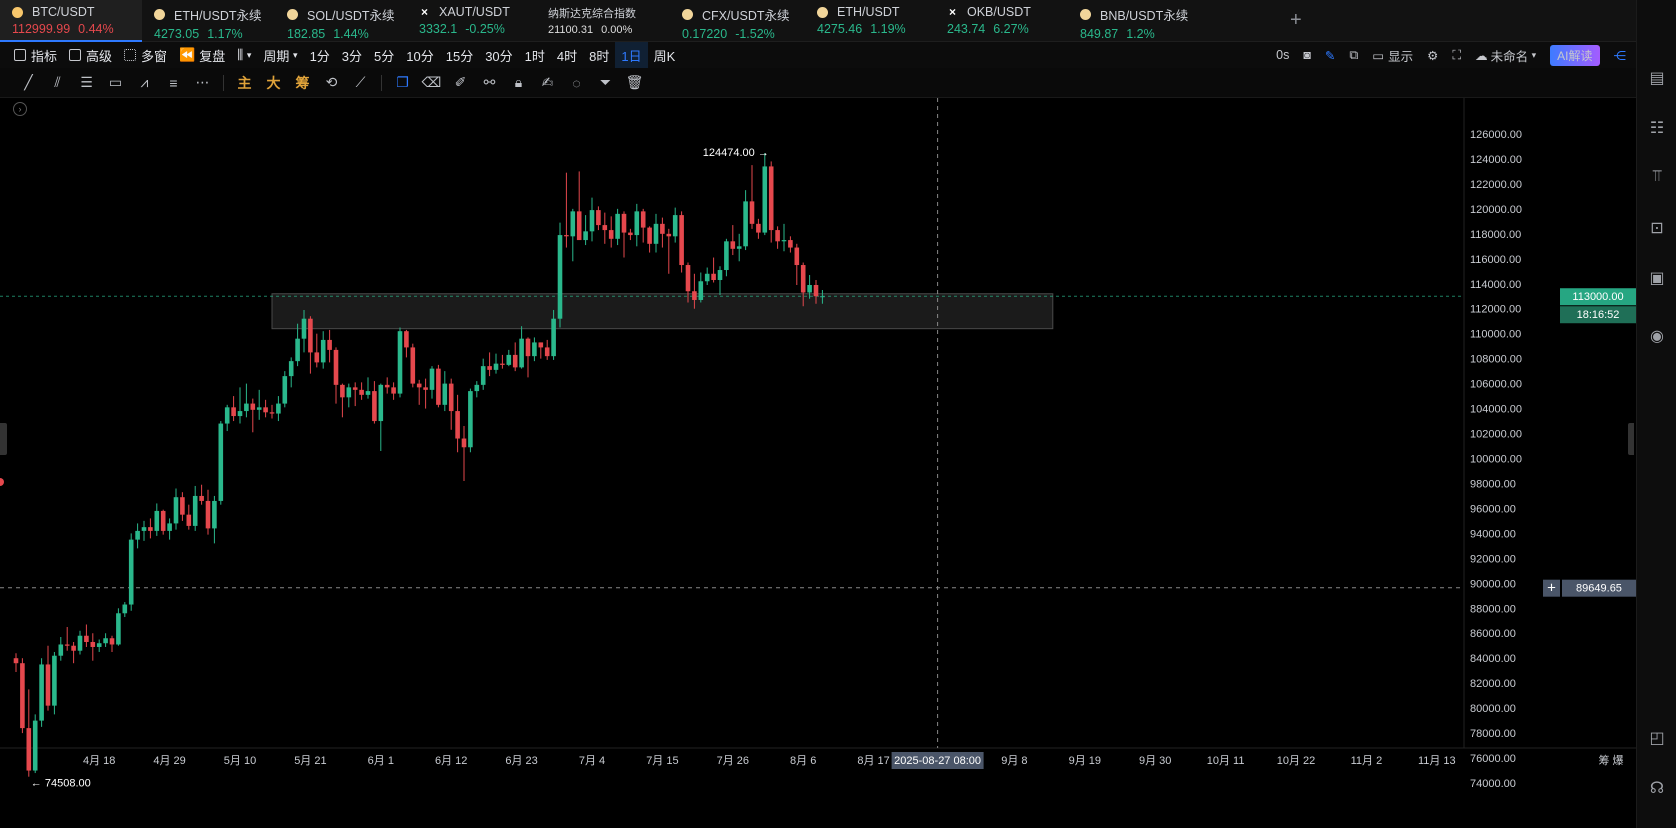 This screenshot has height=828, width=1676. What do you see at coordinates (419, 55) in the screenshot?
I see `period-option: 10分` at bounding box center [419, 55].